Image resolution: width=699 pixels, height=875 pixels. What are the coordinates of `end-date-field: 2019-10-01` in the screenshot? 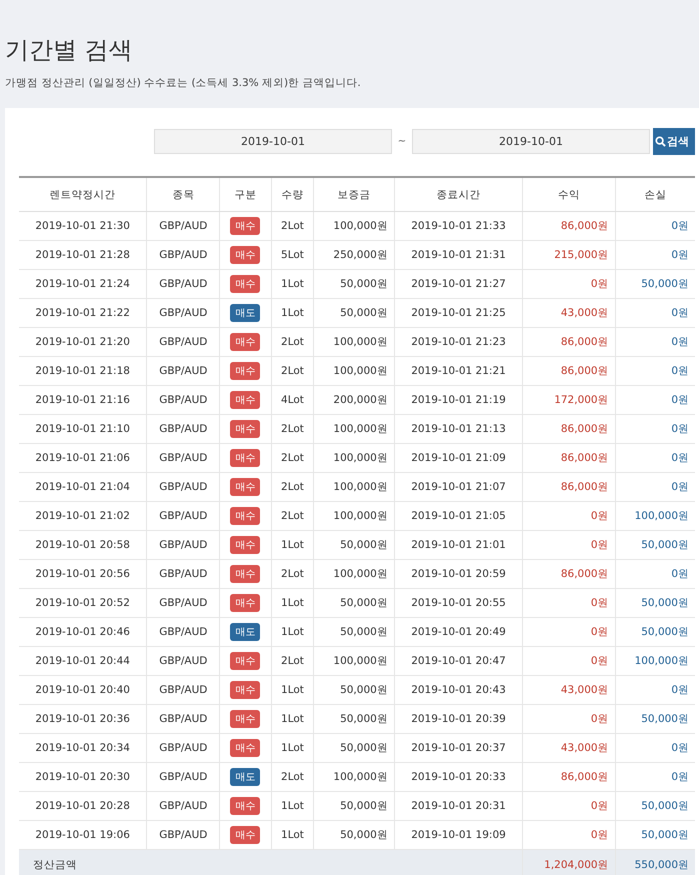 It's located at (531, 141).